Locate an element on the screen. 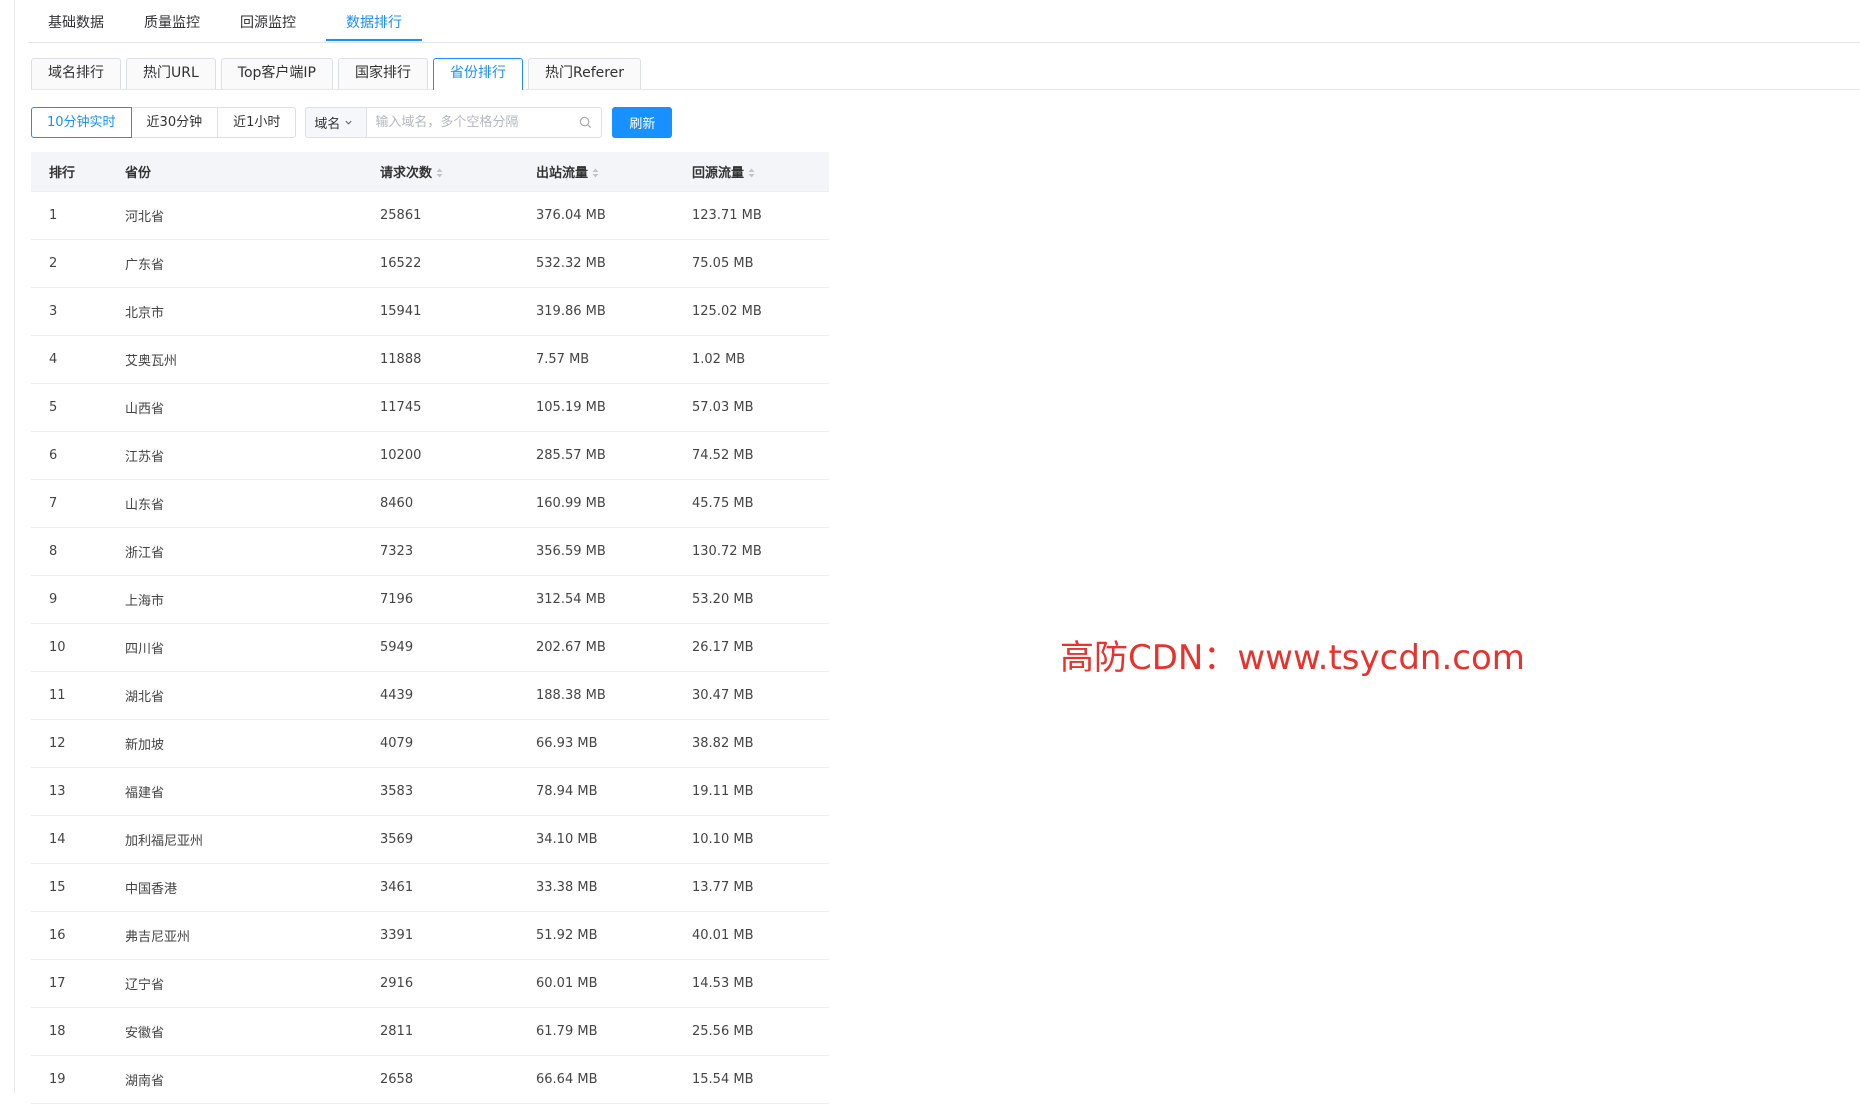 This screenshot has height=1104, width=1860. header-outbound-traffic: 出站流量 is located at coordinates (596, 171).